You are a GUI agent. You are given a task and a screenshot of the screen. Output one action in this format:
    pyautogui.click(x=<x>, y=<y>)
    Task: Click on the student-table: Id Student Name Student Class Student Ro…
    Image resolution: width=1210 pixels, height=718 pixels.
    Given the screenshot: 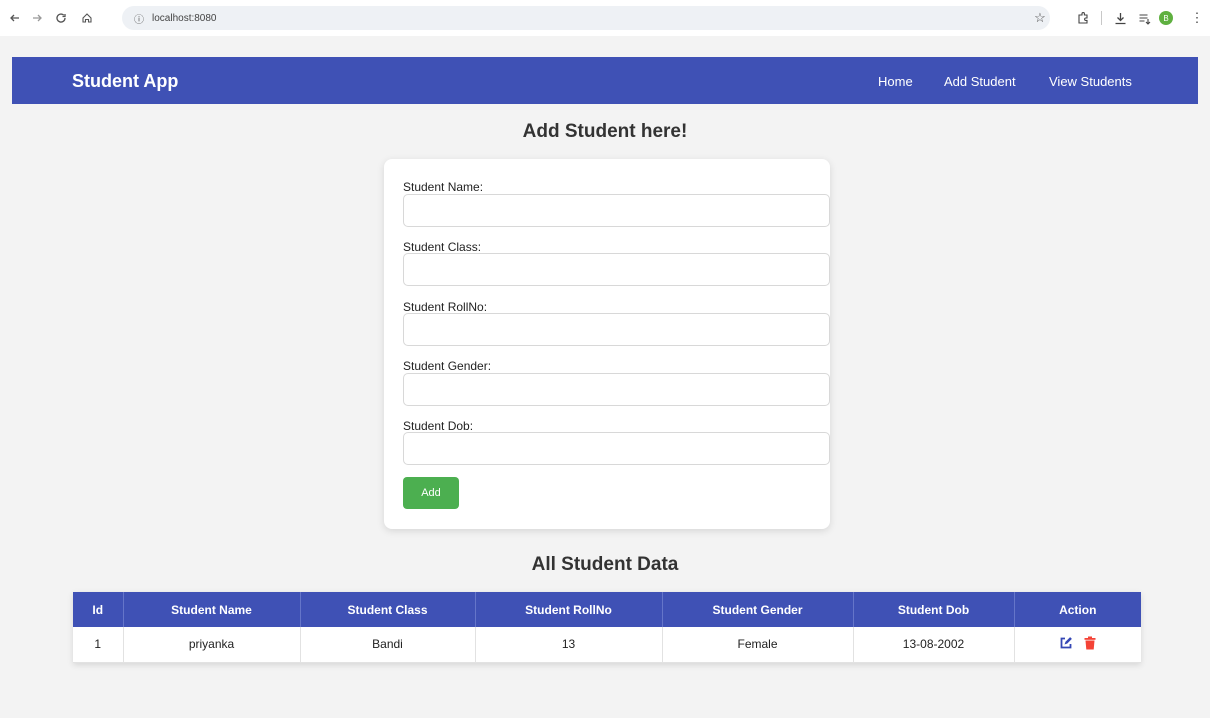 What is the action you would take?
    pyautogui.click(x=607, y=627)
    